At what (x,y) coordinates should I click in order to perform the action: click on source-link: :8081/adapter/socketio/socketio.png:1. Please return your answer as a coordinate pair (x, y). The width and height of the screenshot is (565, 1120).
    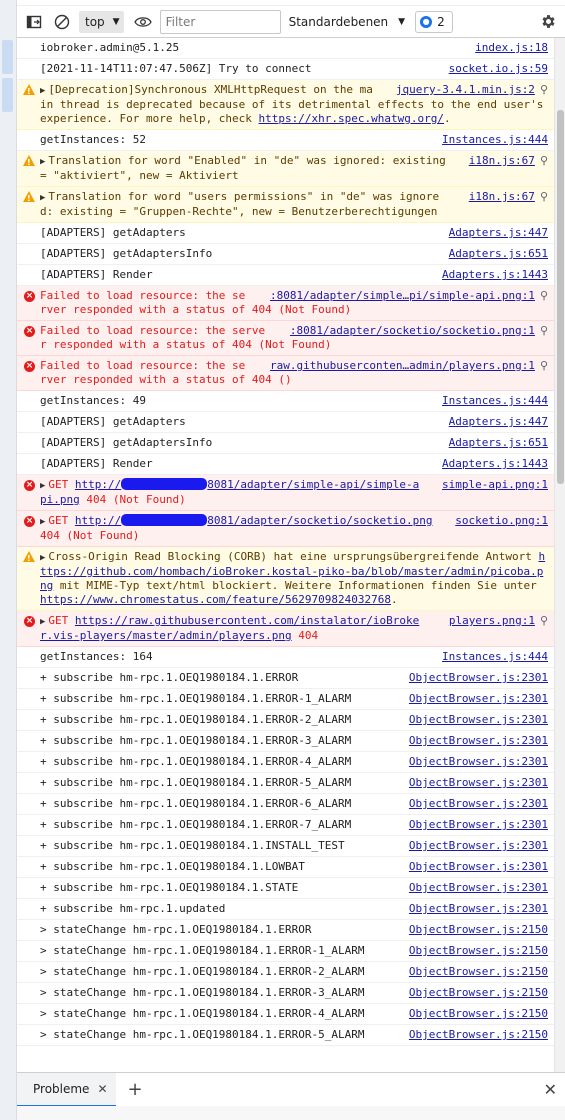
    Looking at the image, I should click on (412, 331).